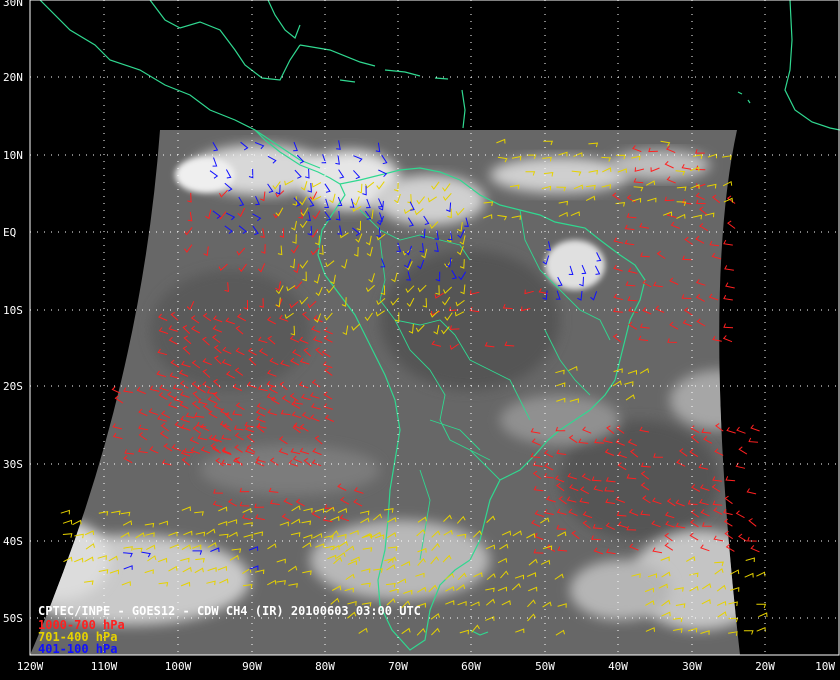 This screenshot has width=840, height=680. I want to click on lat-label-10n: 10N, so click(13, 155).